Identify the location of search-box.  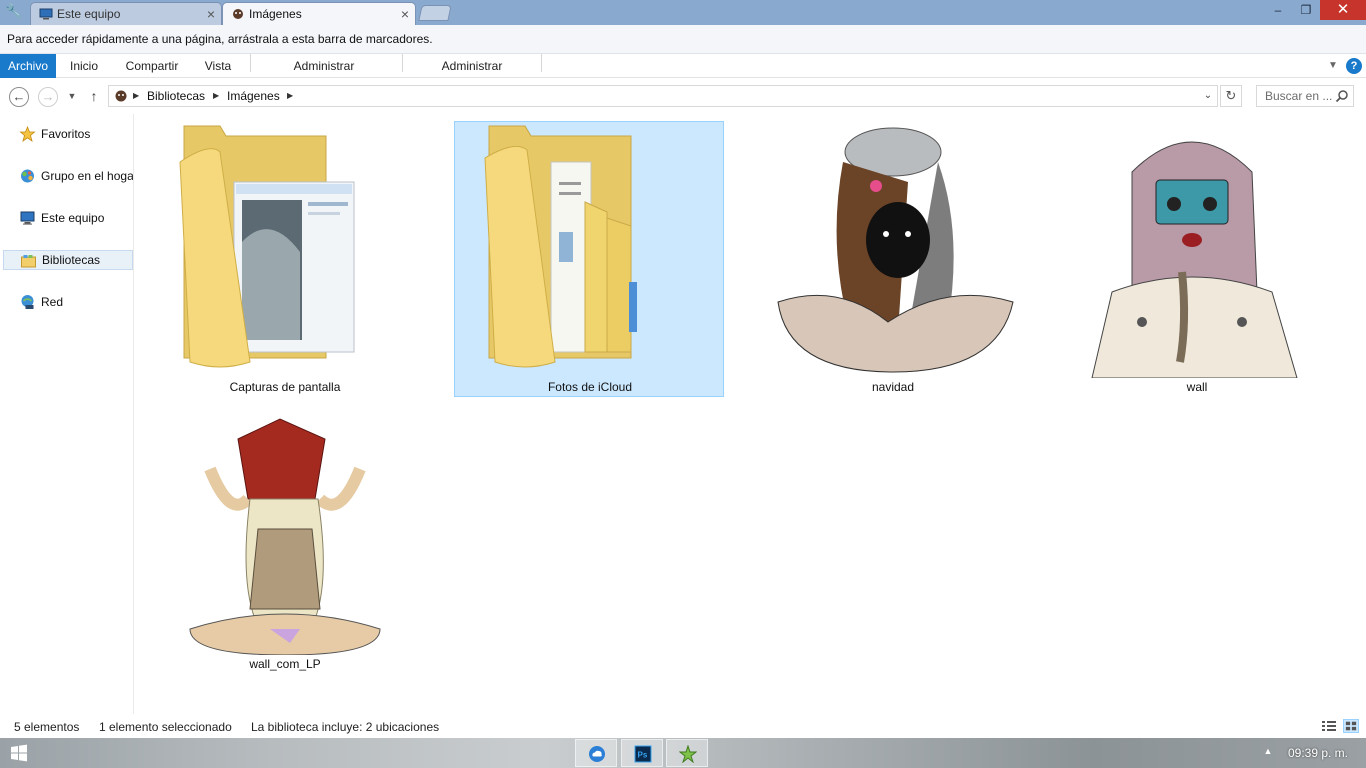
(1305, 96).